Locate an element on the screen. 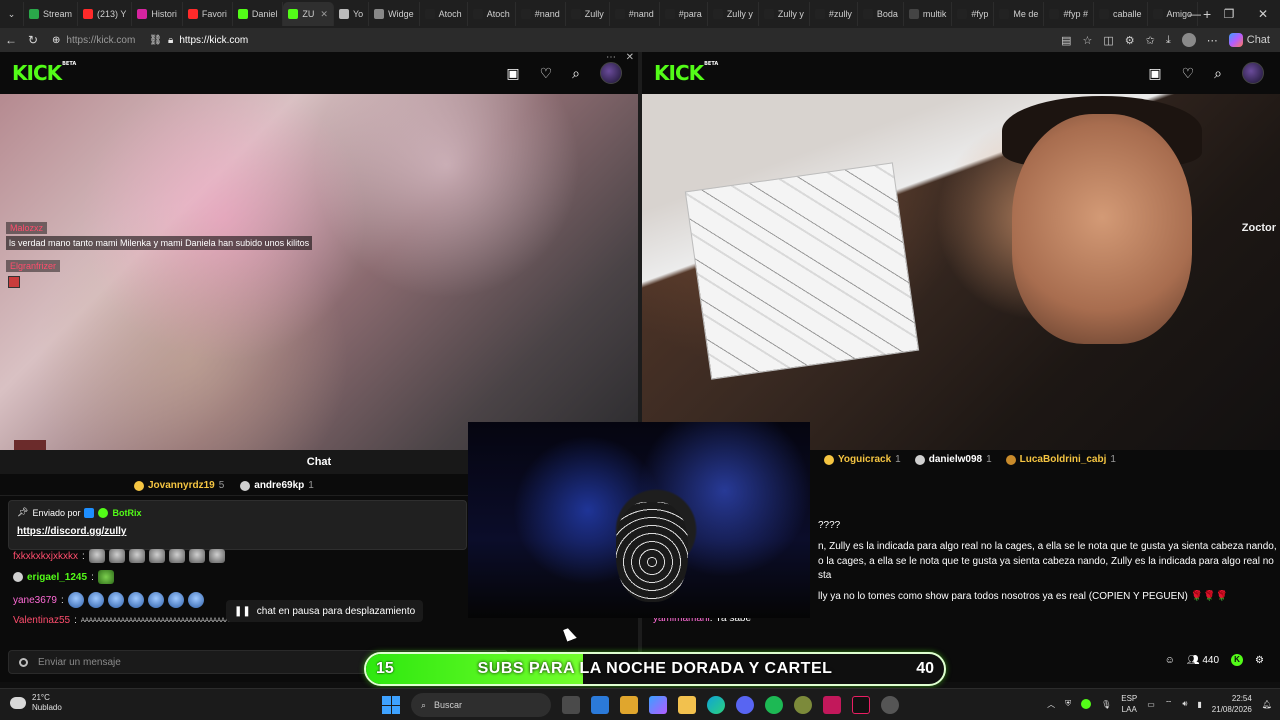 This screenshot has height=720, width=1280. volume-icon: 🔊︎ is located at coordinates (1184, 704).